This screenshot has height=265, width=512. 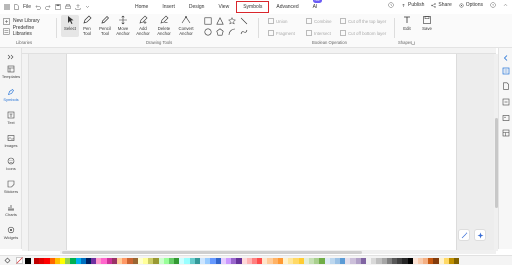 I want to click on tab-insert: Insert, so click(x=168, y=7).